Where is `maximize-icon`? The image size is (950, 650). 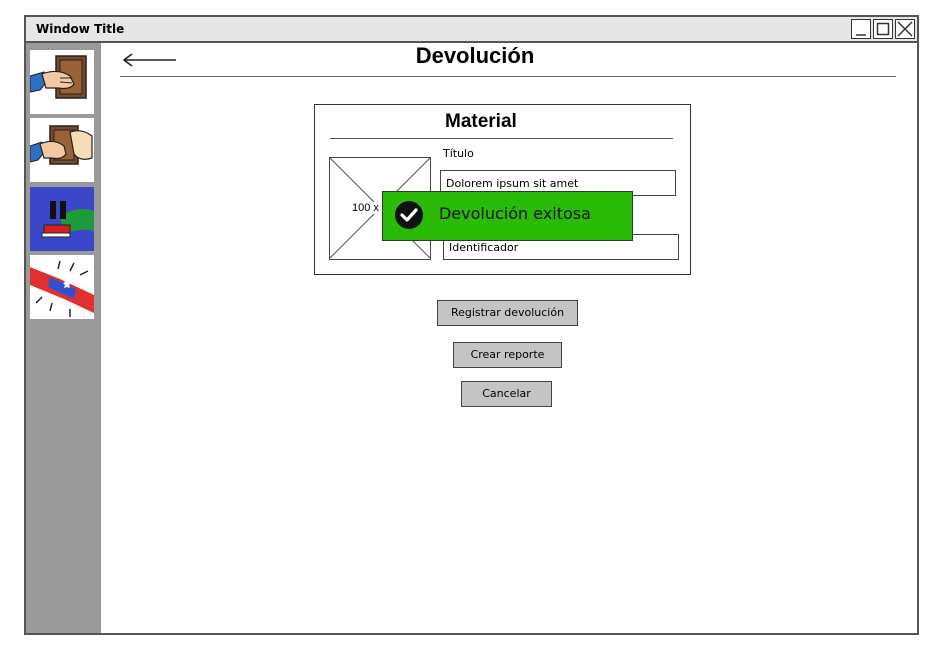
maximize-icon is located at coordinates (883, 29).